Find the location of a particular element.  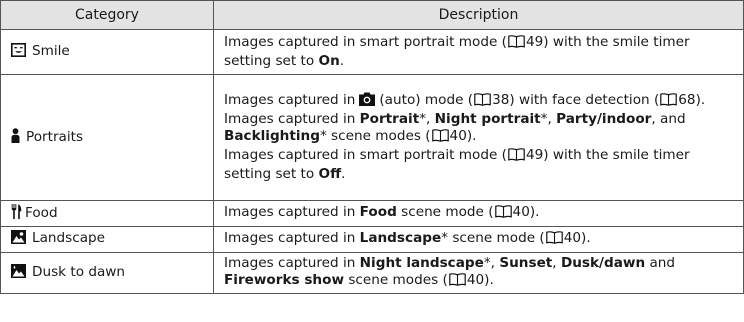

category-label: Food is located at coordinates (41, 212).